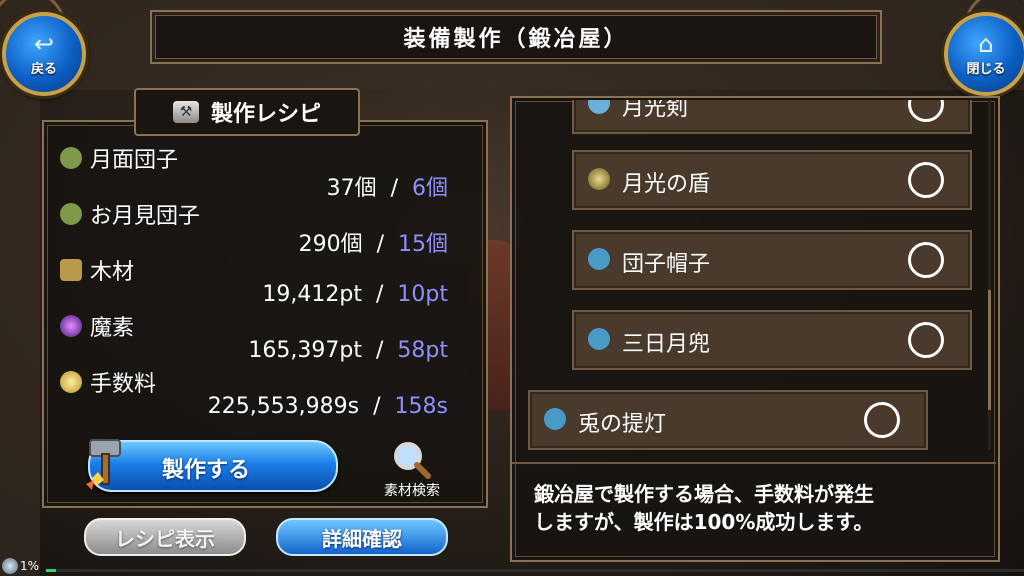 Image resolution: width=1024 pixels, height=576 pixels. I want to click on material-name: 木材, so click(112, 272).